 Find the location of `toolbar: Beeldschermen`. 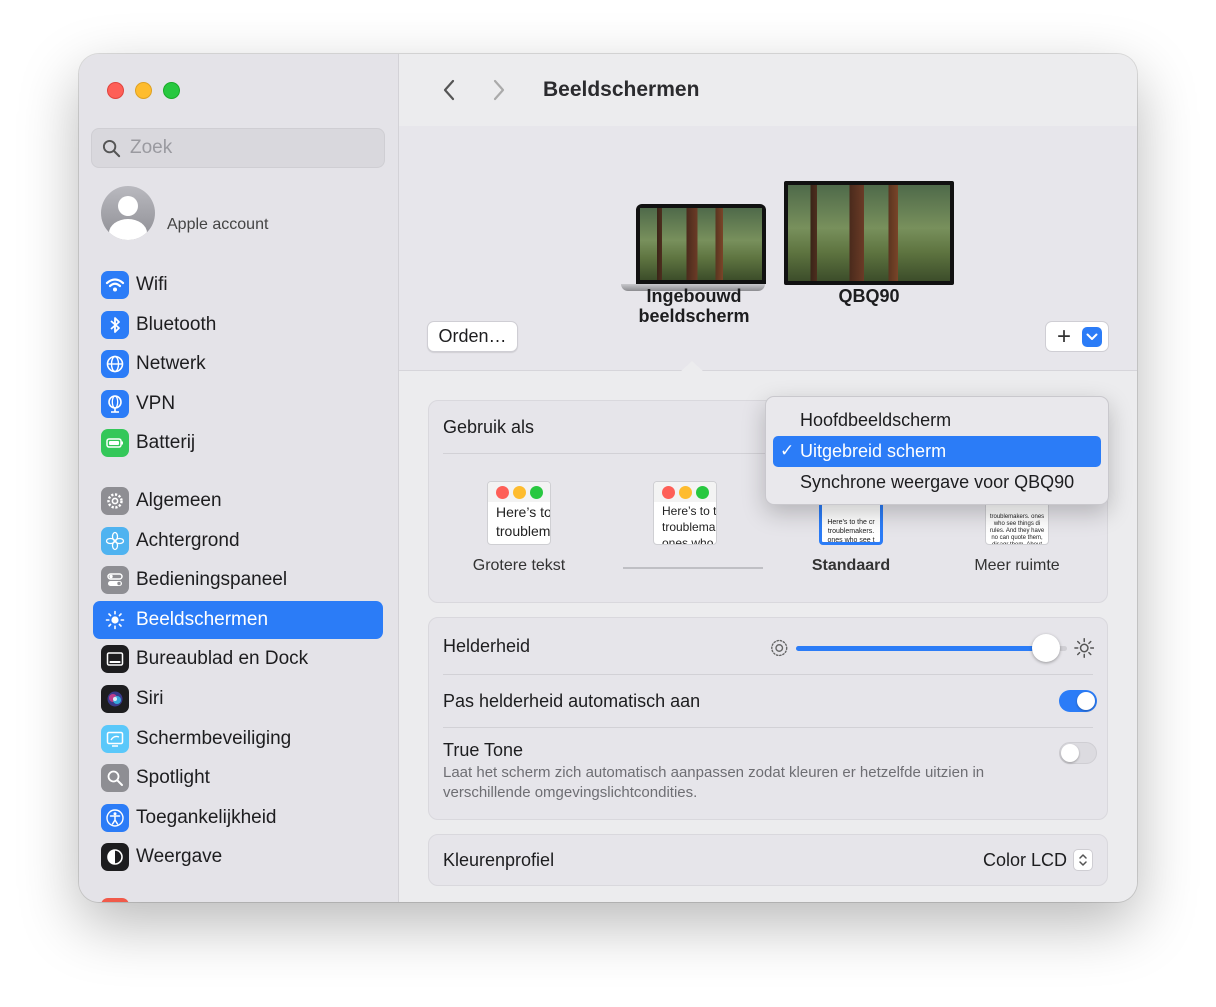

toolbar: Beeldschermen is located at coordinates (768, 90).